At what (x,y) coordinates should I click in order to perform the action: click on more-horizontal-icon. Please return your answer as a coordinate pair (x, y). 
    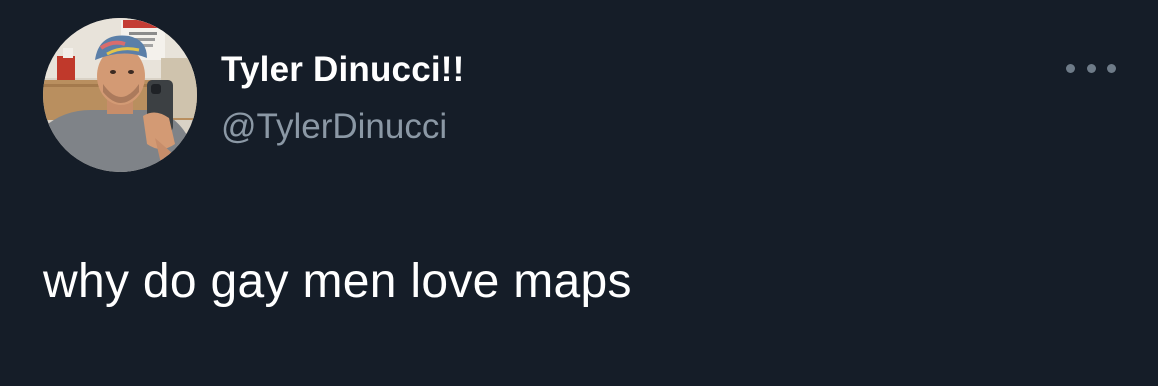
    Looking at the image, I should click on (1091, 68).